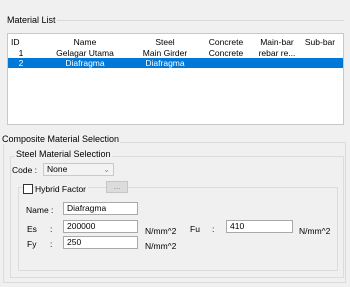  What do you see at coordinates (161, 231) in the screenshot?
I see `es-unit: N/mm^2` at bounding box center [161, 231].